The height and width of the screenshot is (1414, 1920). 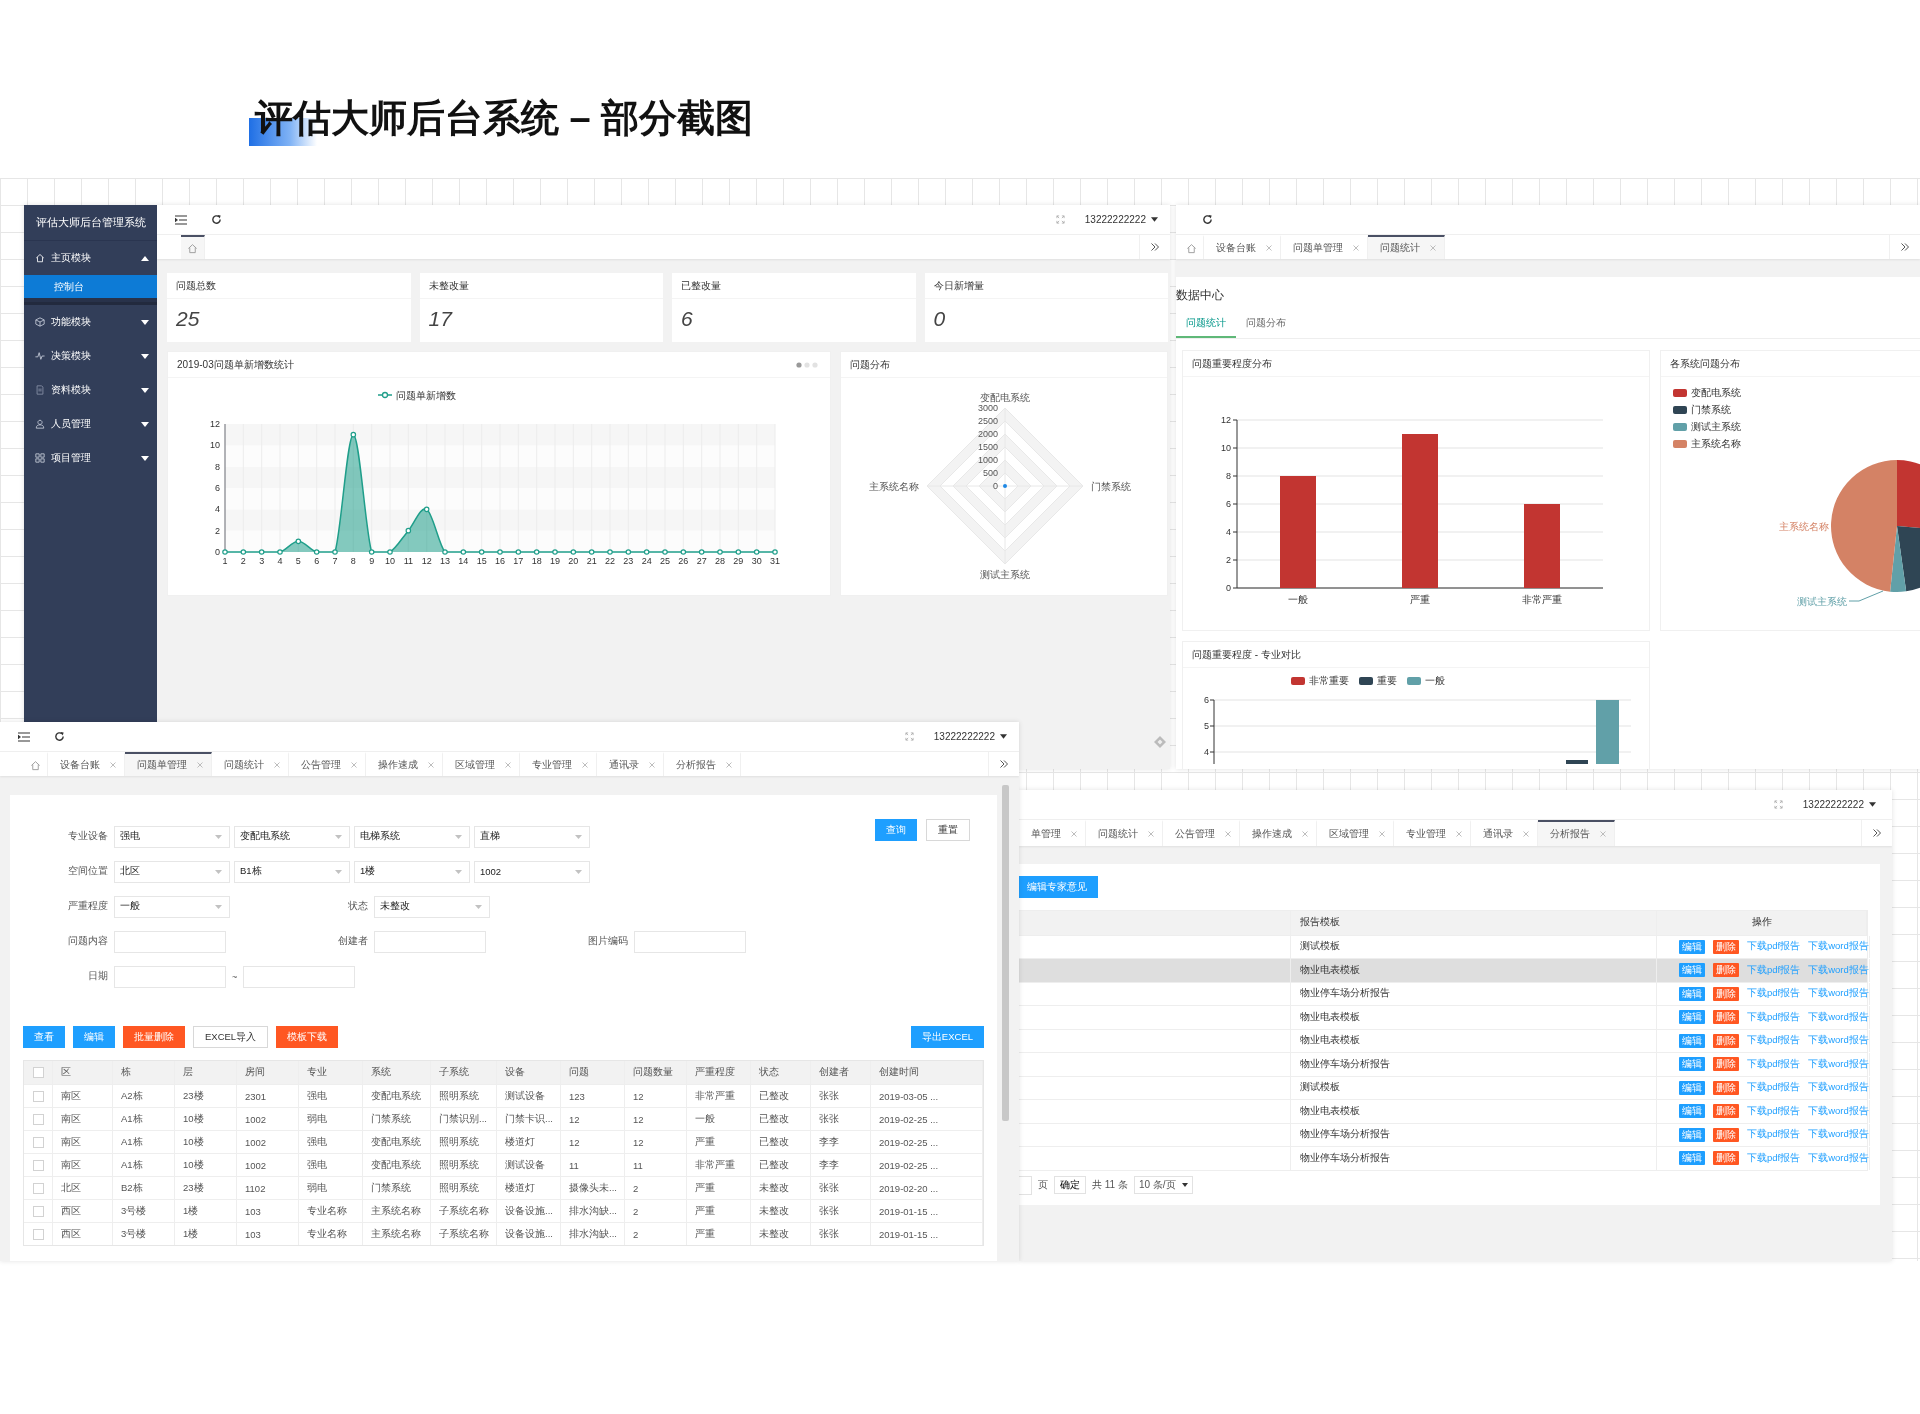 What do you see at coordinates (1542, 599) in the screenshot?
I see `x-tick-label: 非常严重` at bounding box center [1542, 599].